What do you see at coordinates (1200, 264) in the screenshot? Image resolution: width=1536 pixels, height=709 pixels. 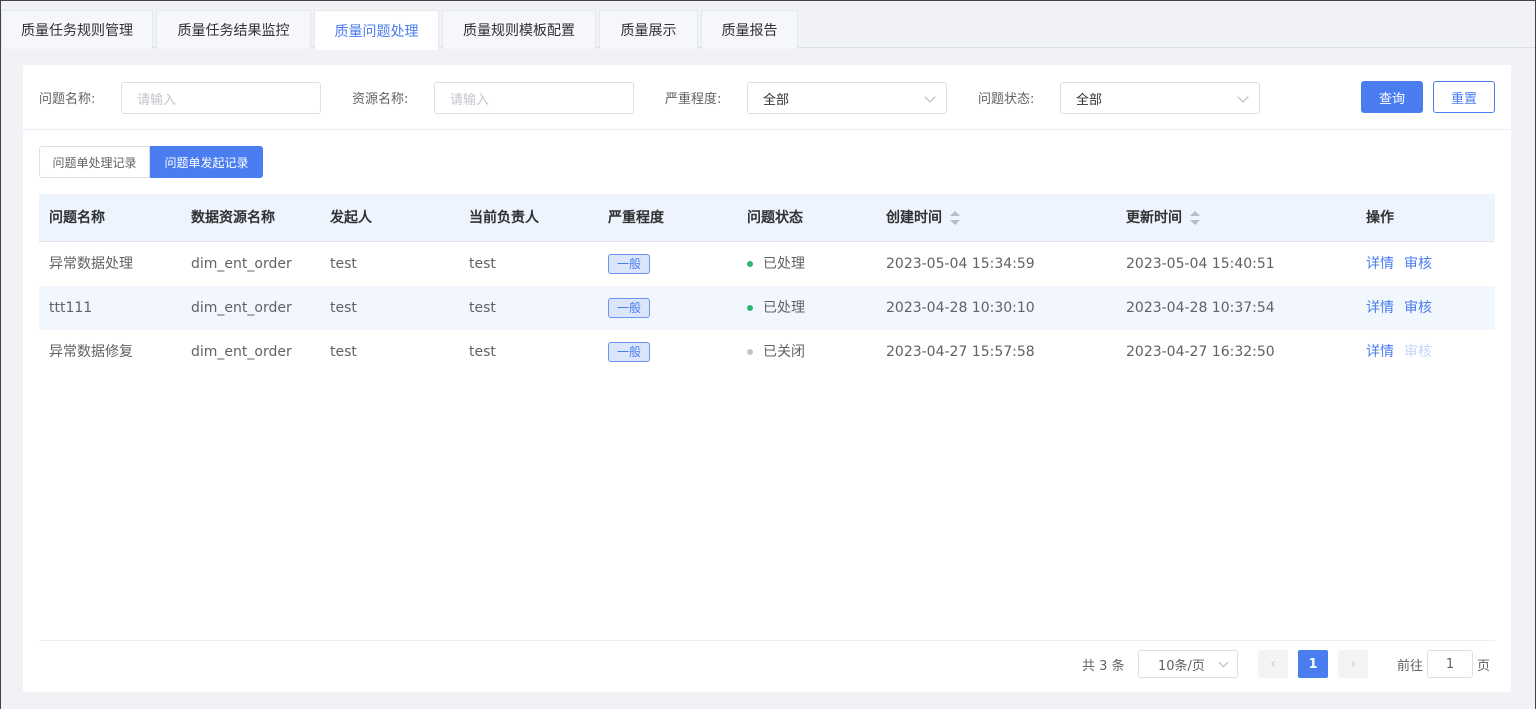 I see `cell-updated-time: 2023-05-04 15:40:51` at bounding box center [1200, 264].